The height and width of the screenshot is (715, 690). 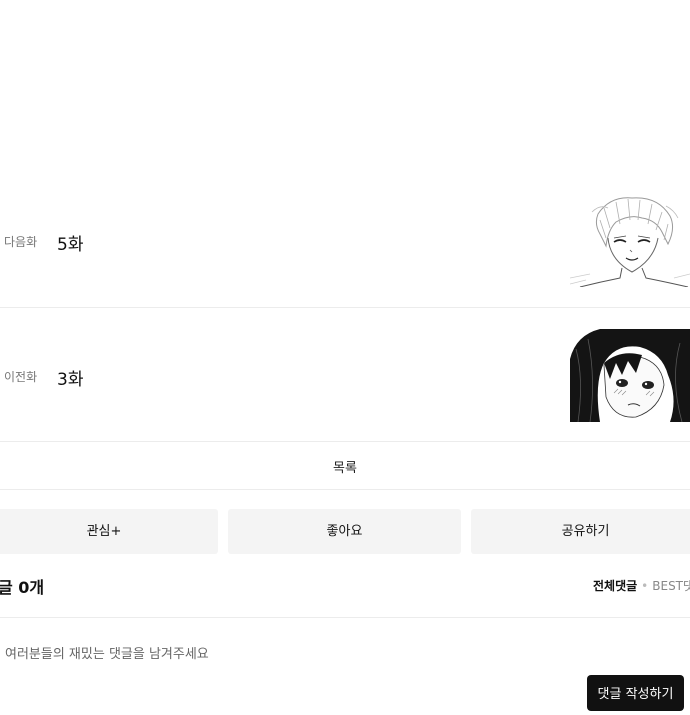 What do you see at coordinates (630, 240) in the screenshot?
I see `next-episode-thumbnail` at bounding box center [630, 240].